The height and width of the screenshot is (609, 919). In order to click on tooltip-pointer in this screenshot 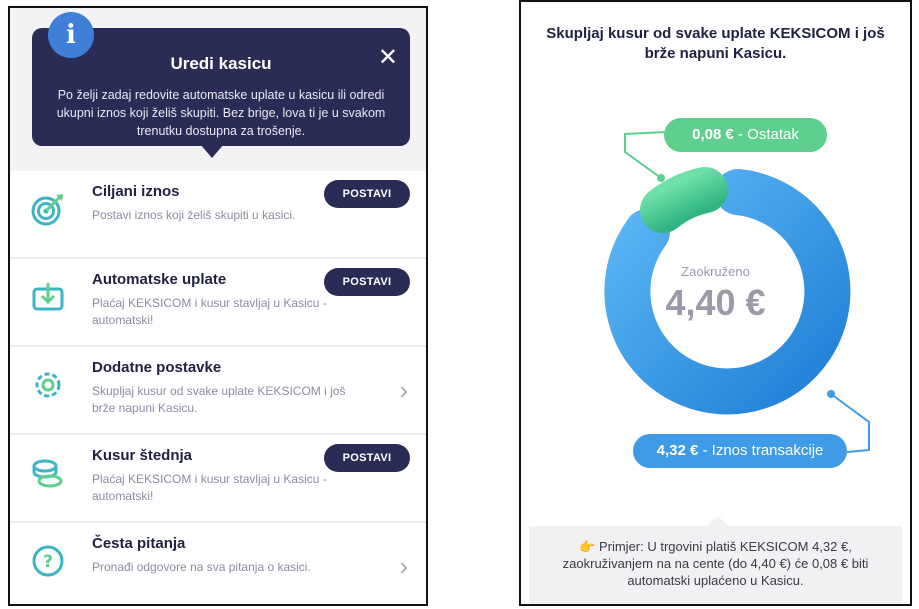, I will do `click(212, 151)`.